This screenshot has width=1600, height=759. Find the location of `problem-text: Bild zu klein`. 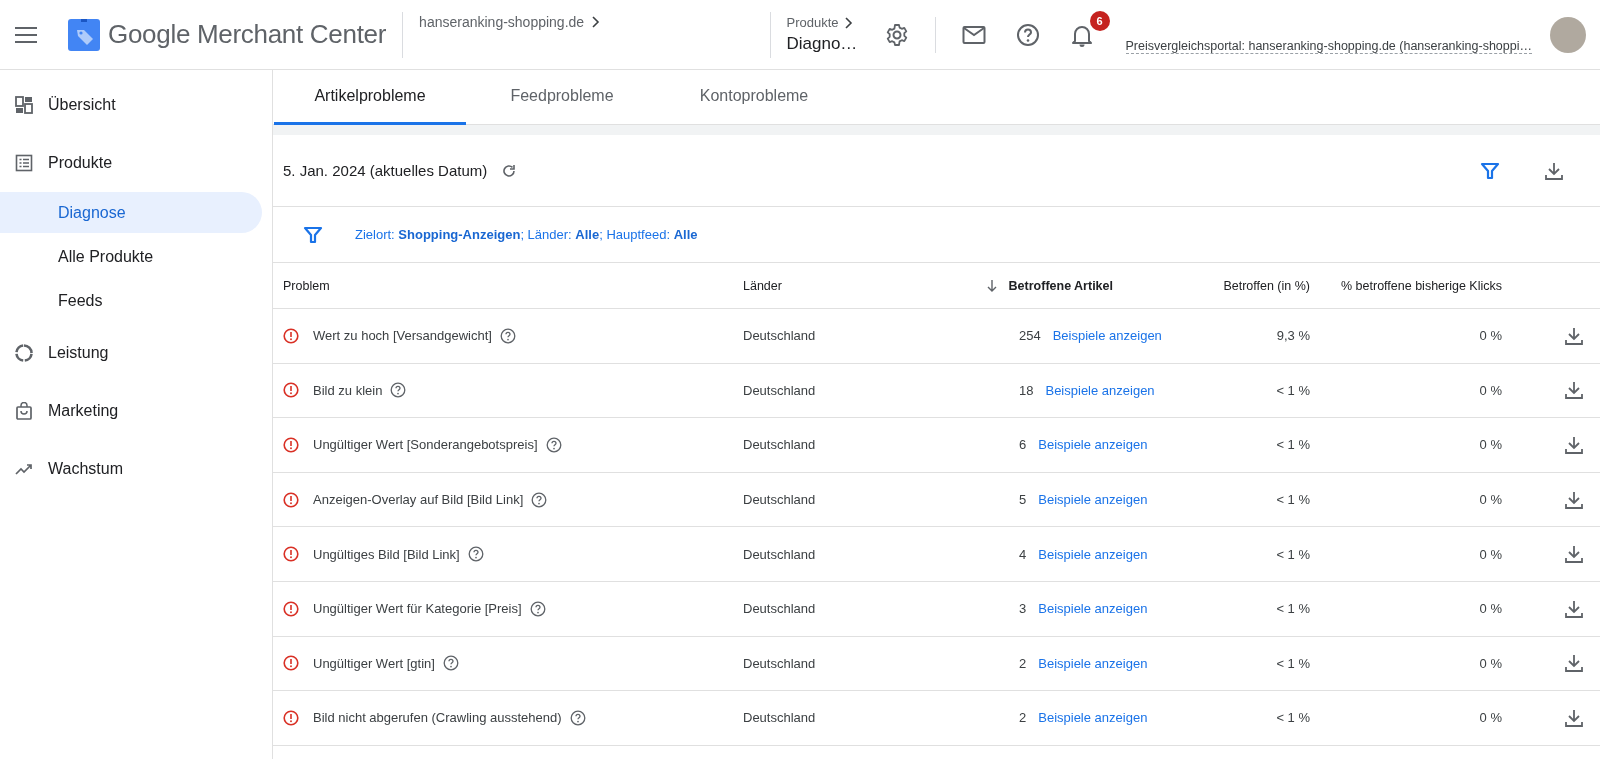

problem-text: Bild zu klein is located at coordinates (348, 390).